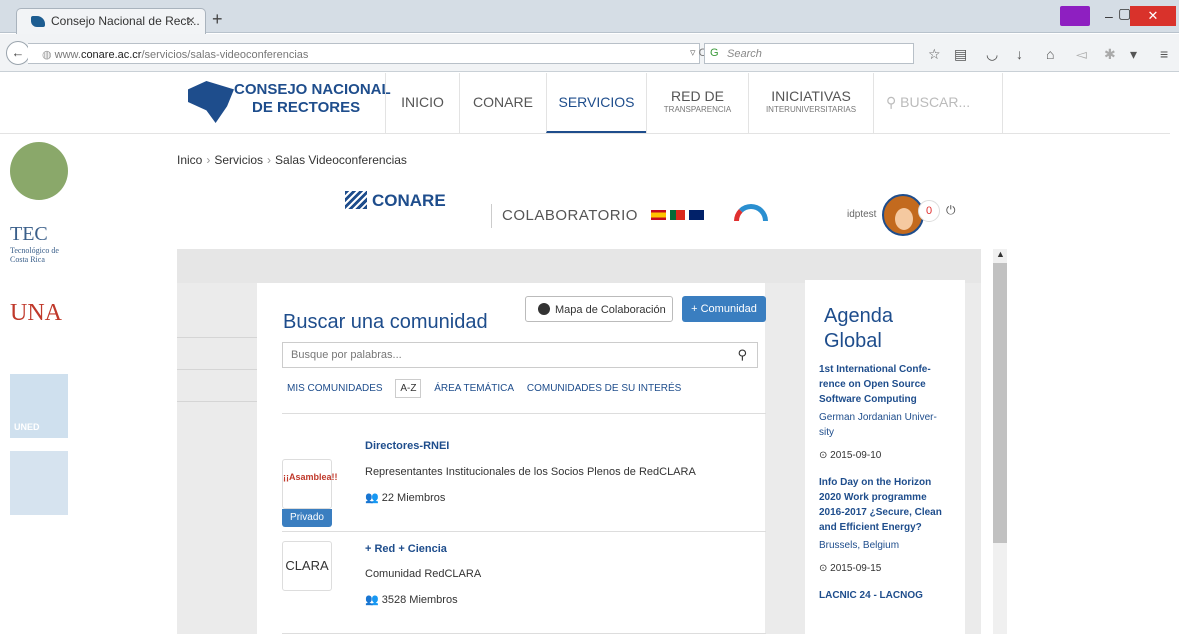 This screenshot has height=634, width=1179. What do you see at coordinates (217, 337) in the screenshot?
I see `sidebar-divider` at bounding box center [217, 337].